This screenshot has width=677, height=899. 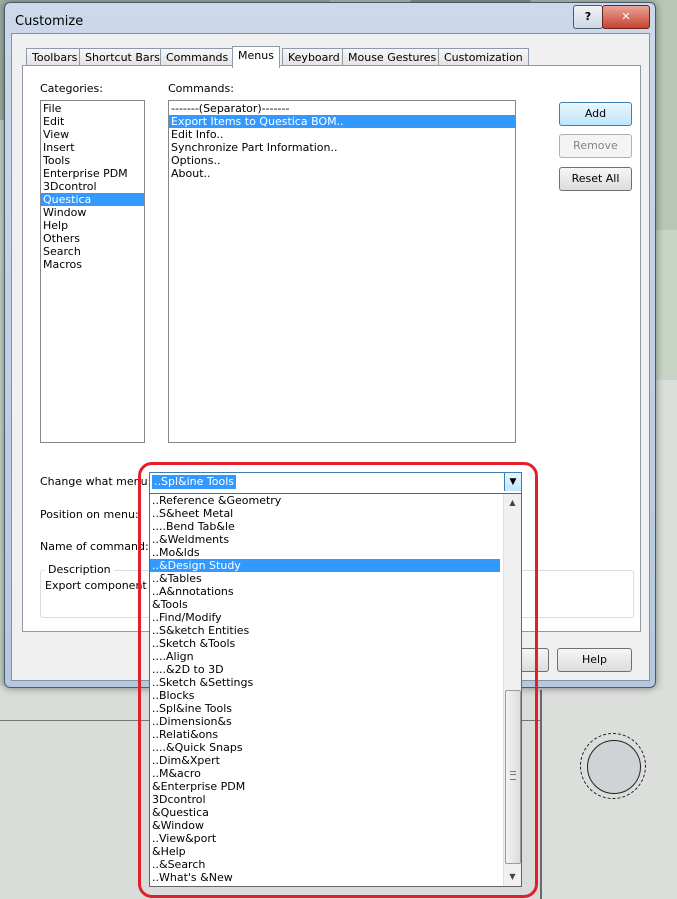 What do you see at coordinates (342, 108) in the screenshot?
I see `command-item: -------(Separator)-------` at bounding box center [342, 108].